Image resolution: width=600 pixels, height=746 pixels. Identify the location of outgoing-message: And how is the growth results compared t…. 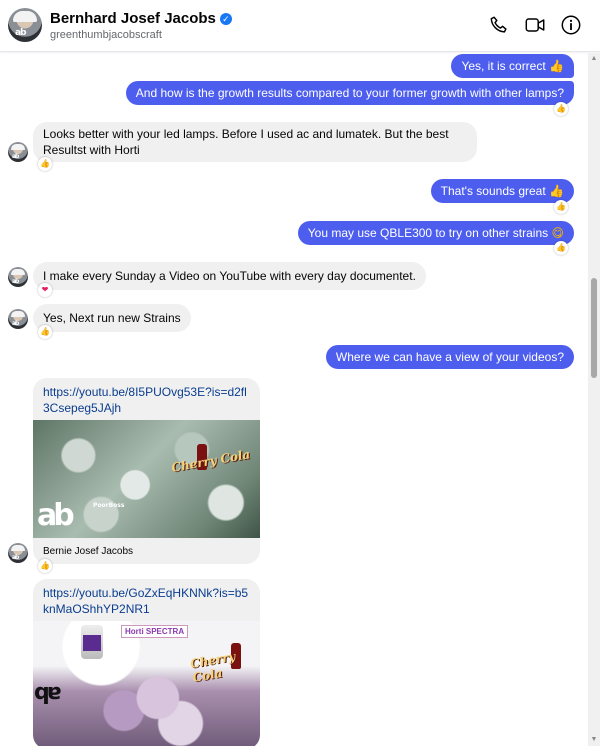
(349, 93).